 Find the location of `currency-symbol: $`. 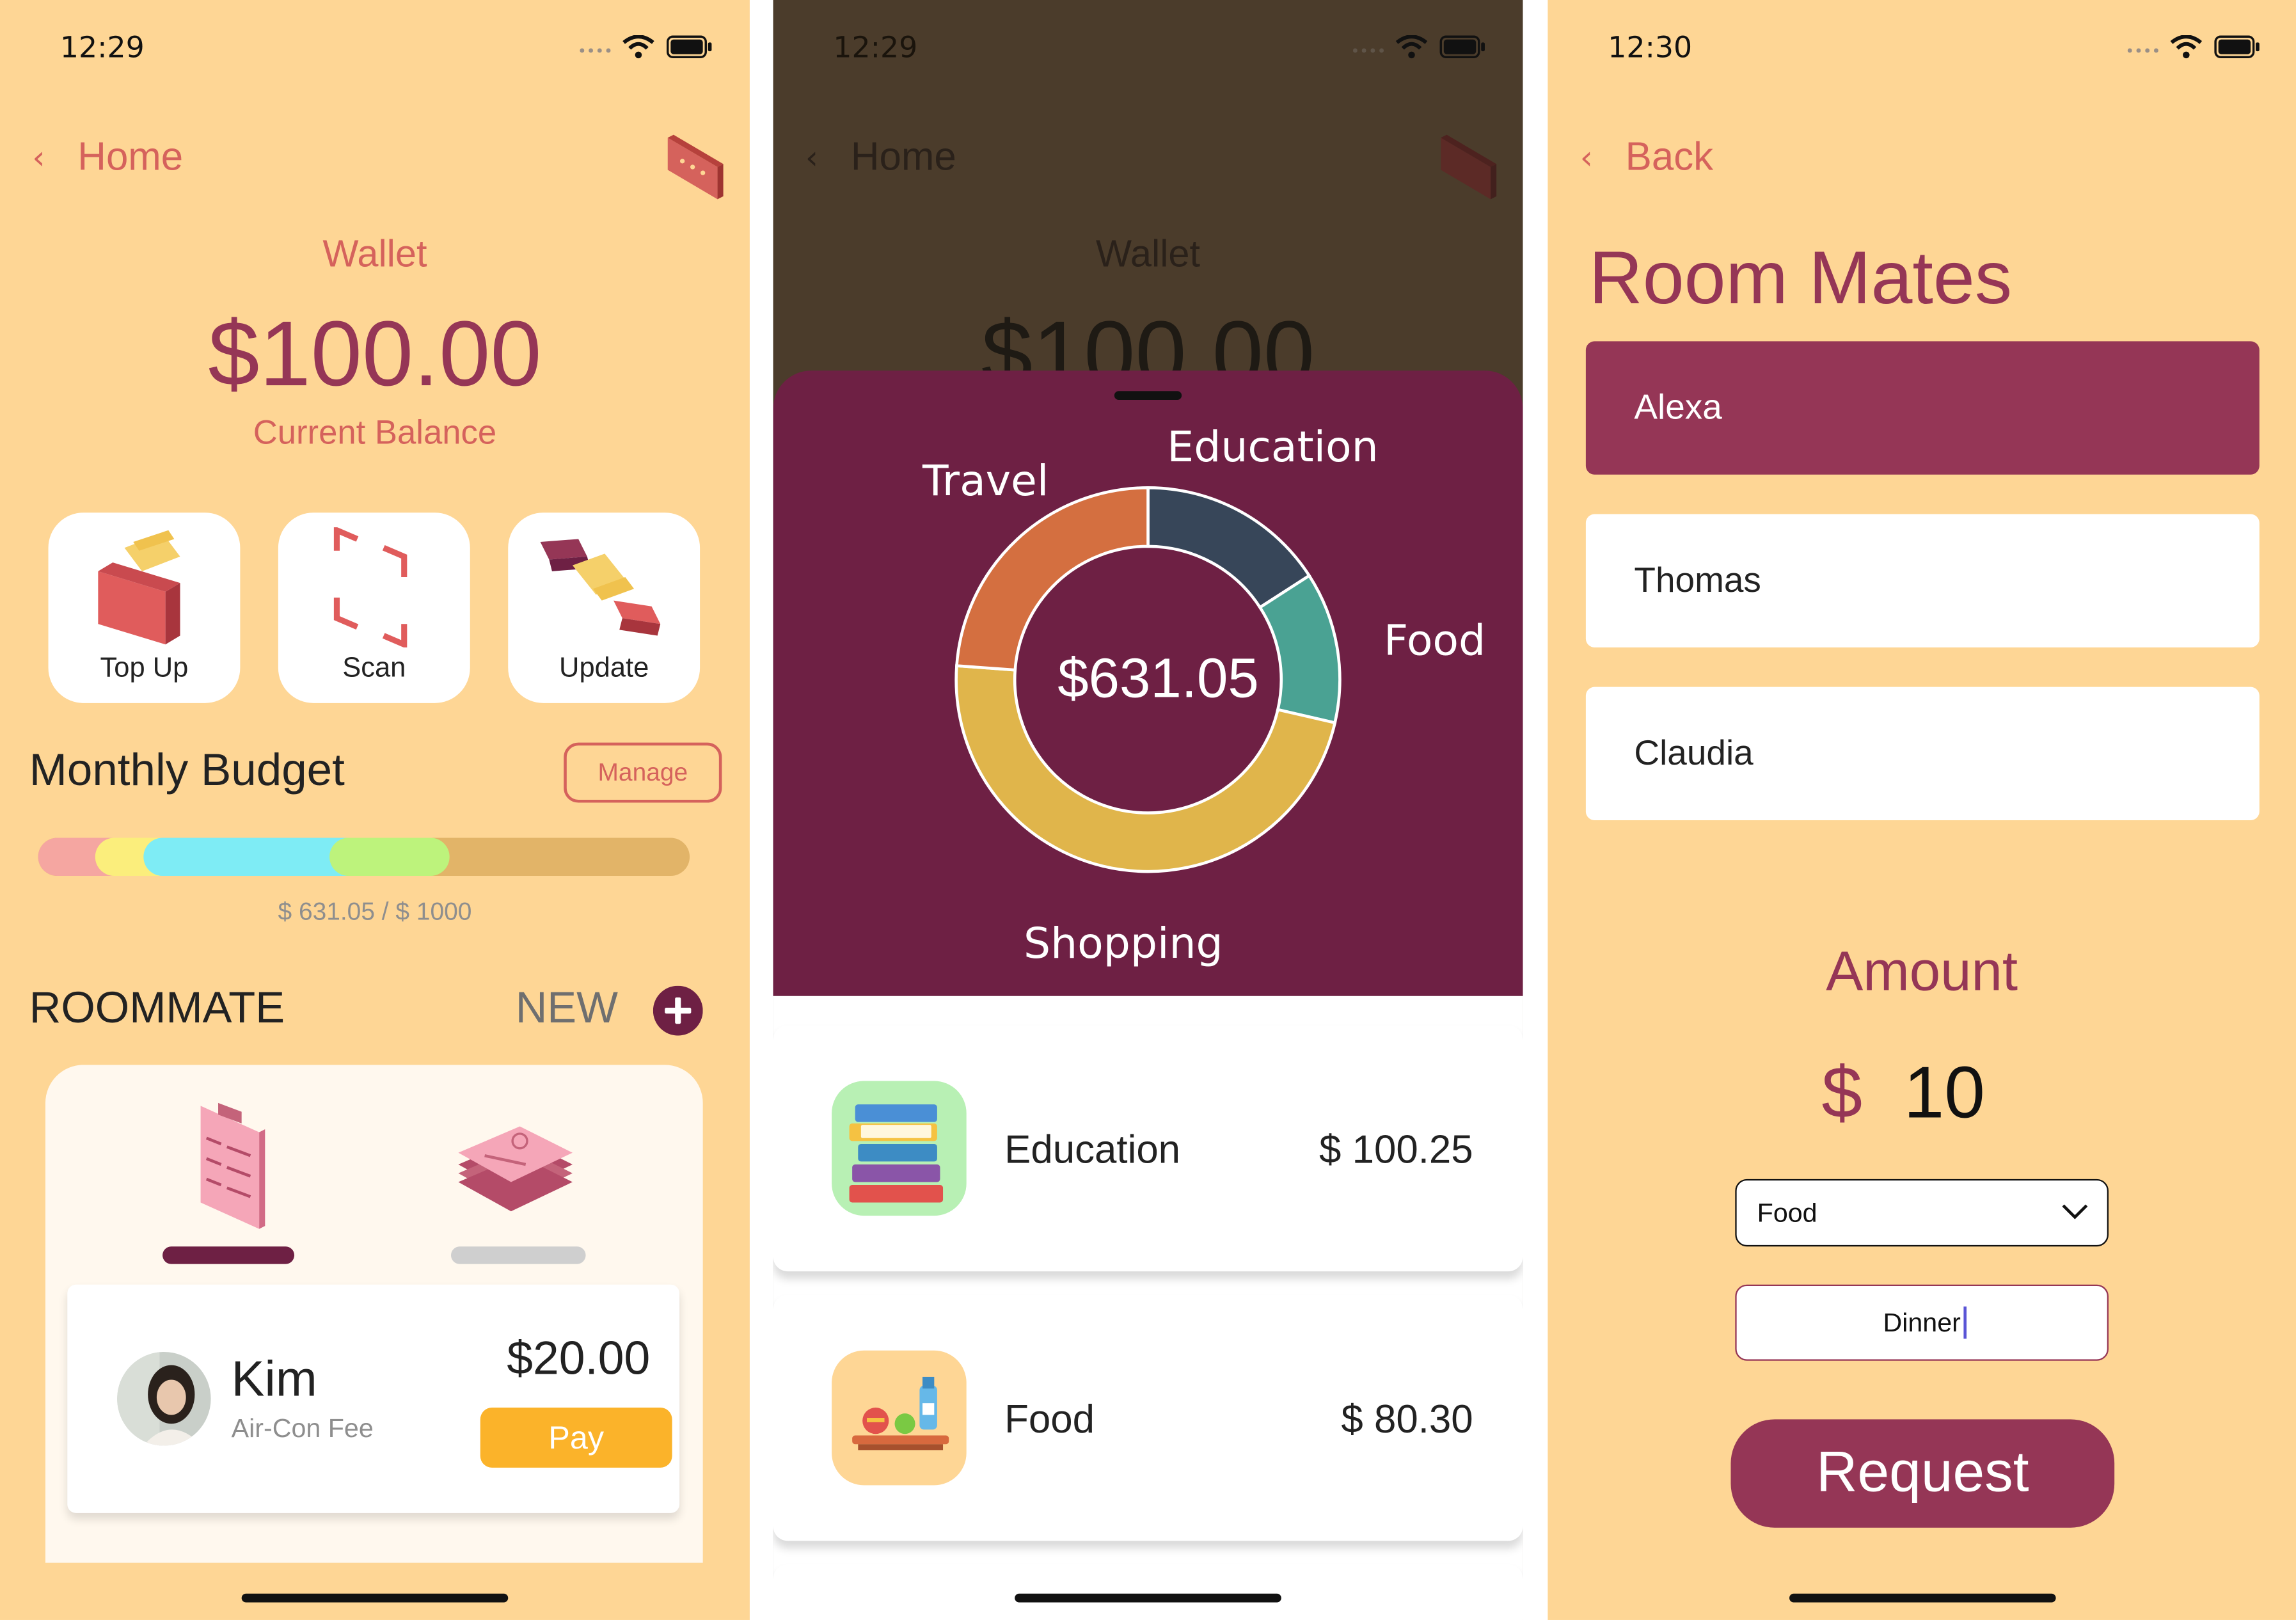

currency-symbol: $ is located at coordinates (1842, 1092).